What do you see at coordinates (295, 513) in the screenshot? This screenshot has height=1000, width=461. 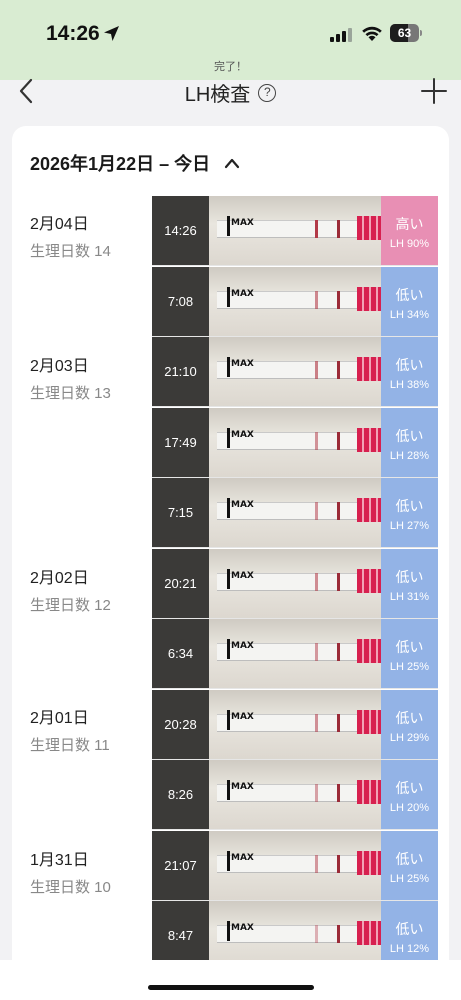 I see `test-row: 7:15 MAX 低い LH 27%` at bounding box center [295, 513].